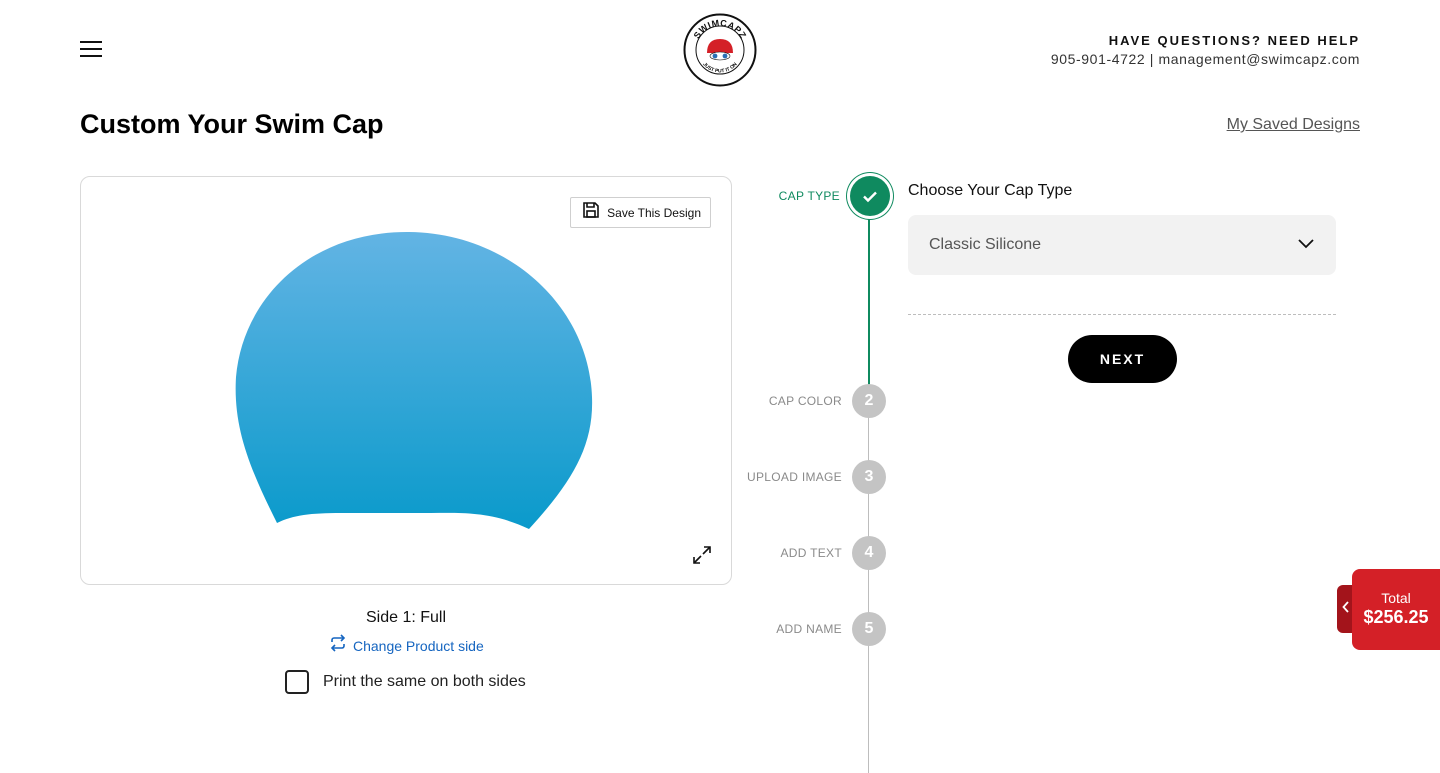  Describe the element at coordinates (869, 301) in the screenshot. I see `progress-line-completed` at that location.